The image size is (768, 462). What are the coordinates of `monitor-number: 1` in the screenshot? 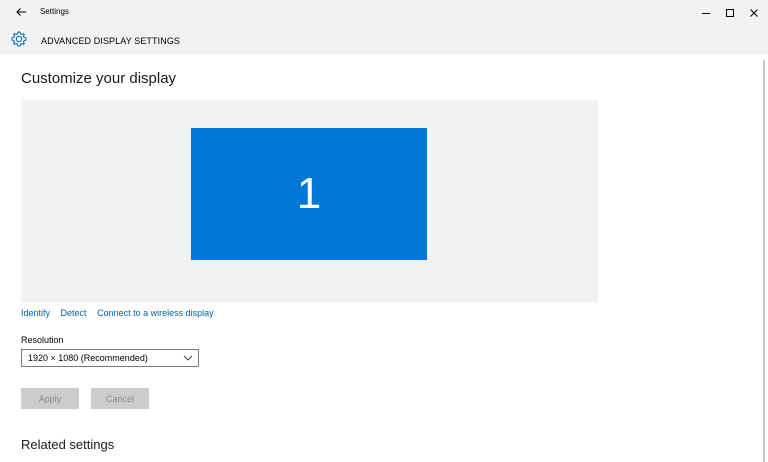 It's located at (309, 193).